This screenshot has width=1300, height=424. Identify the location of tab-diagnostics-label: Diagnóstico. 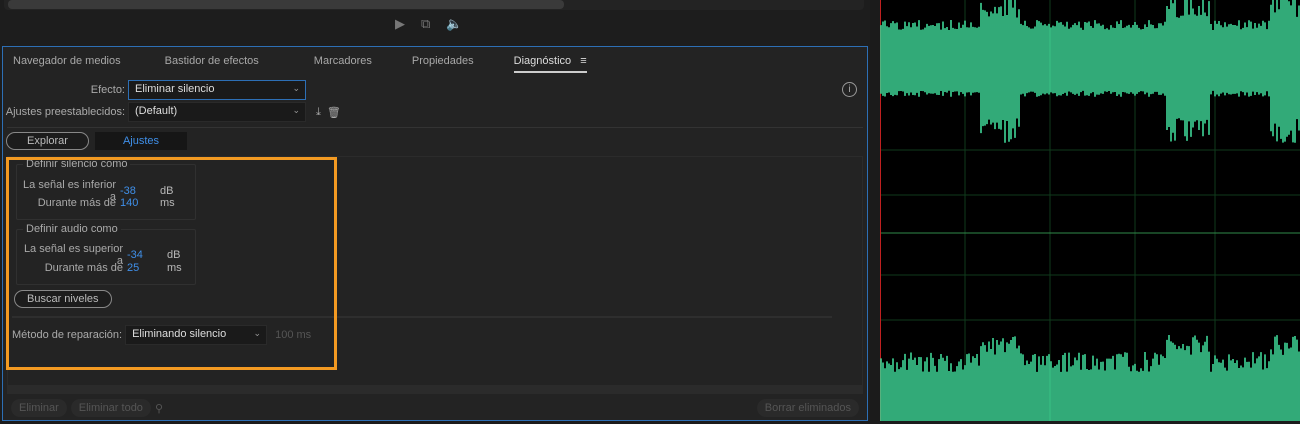
(542, 61).